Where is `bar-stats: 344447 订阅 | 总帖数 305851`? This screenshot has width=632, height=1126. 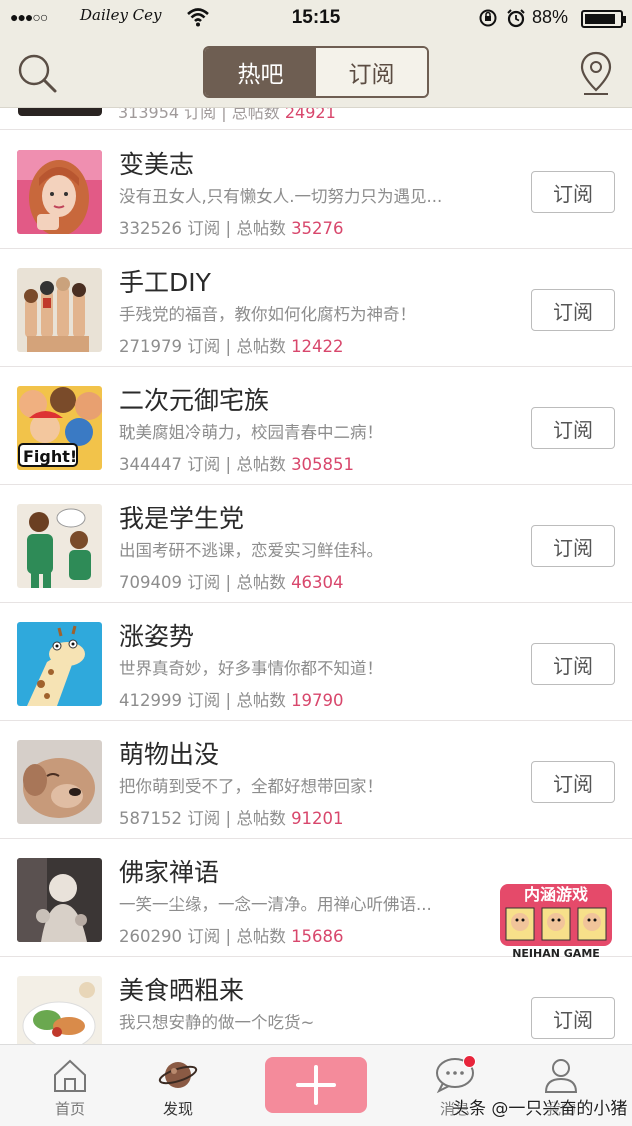
bar-stats: 344447 订阅 | 总帖数 305851 is located at coordinates (236, 463).